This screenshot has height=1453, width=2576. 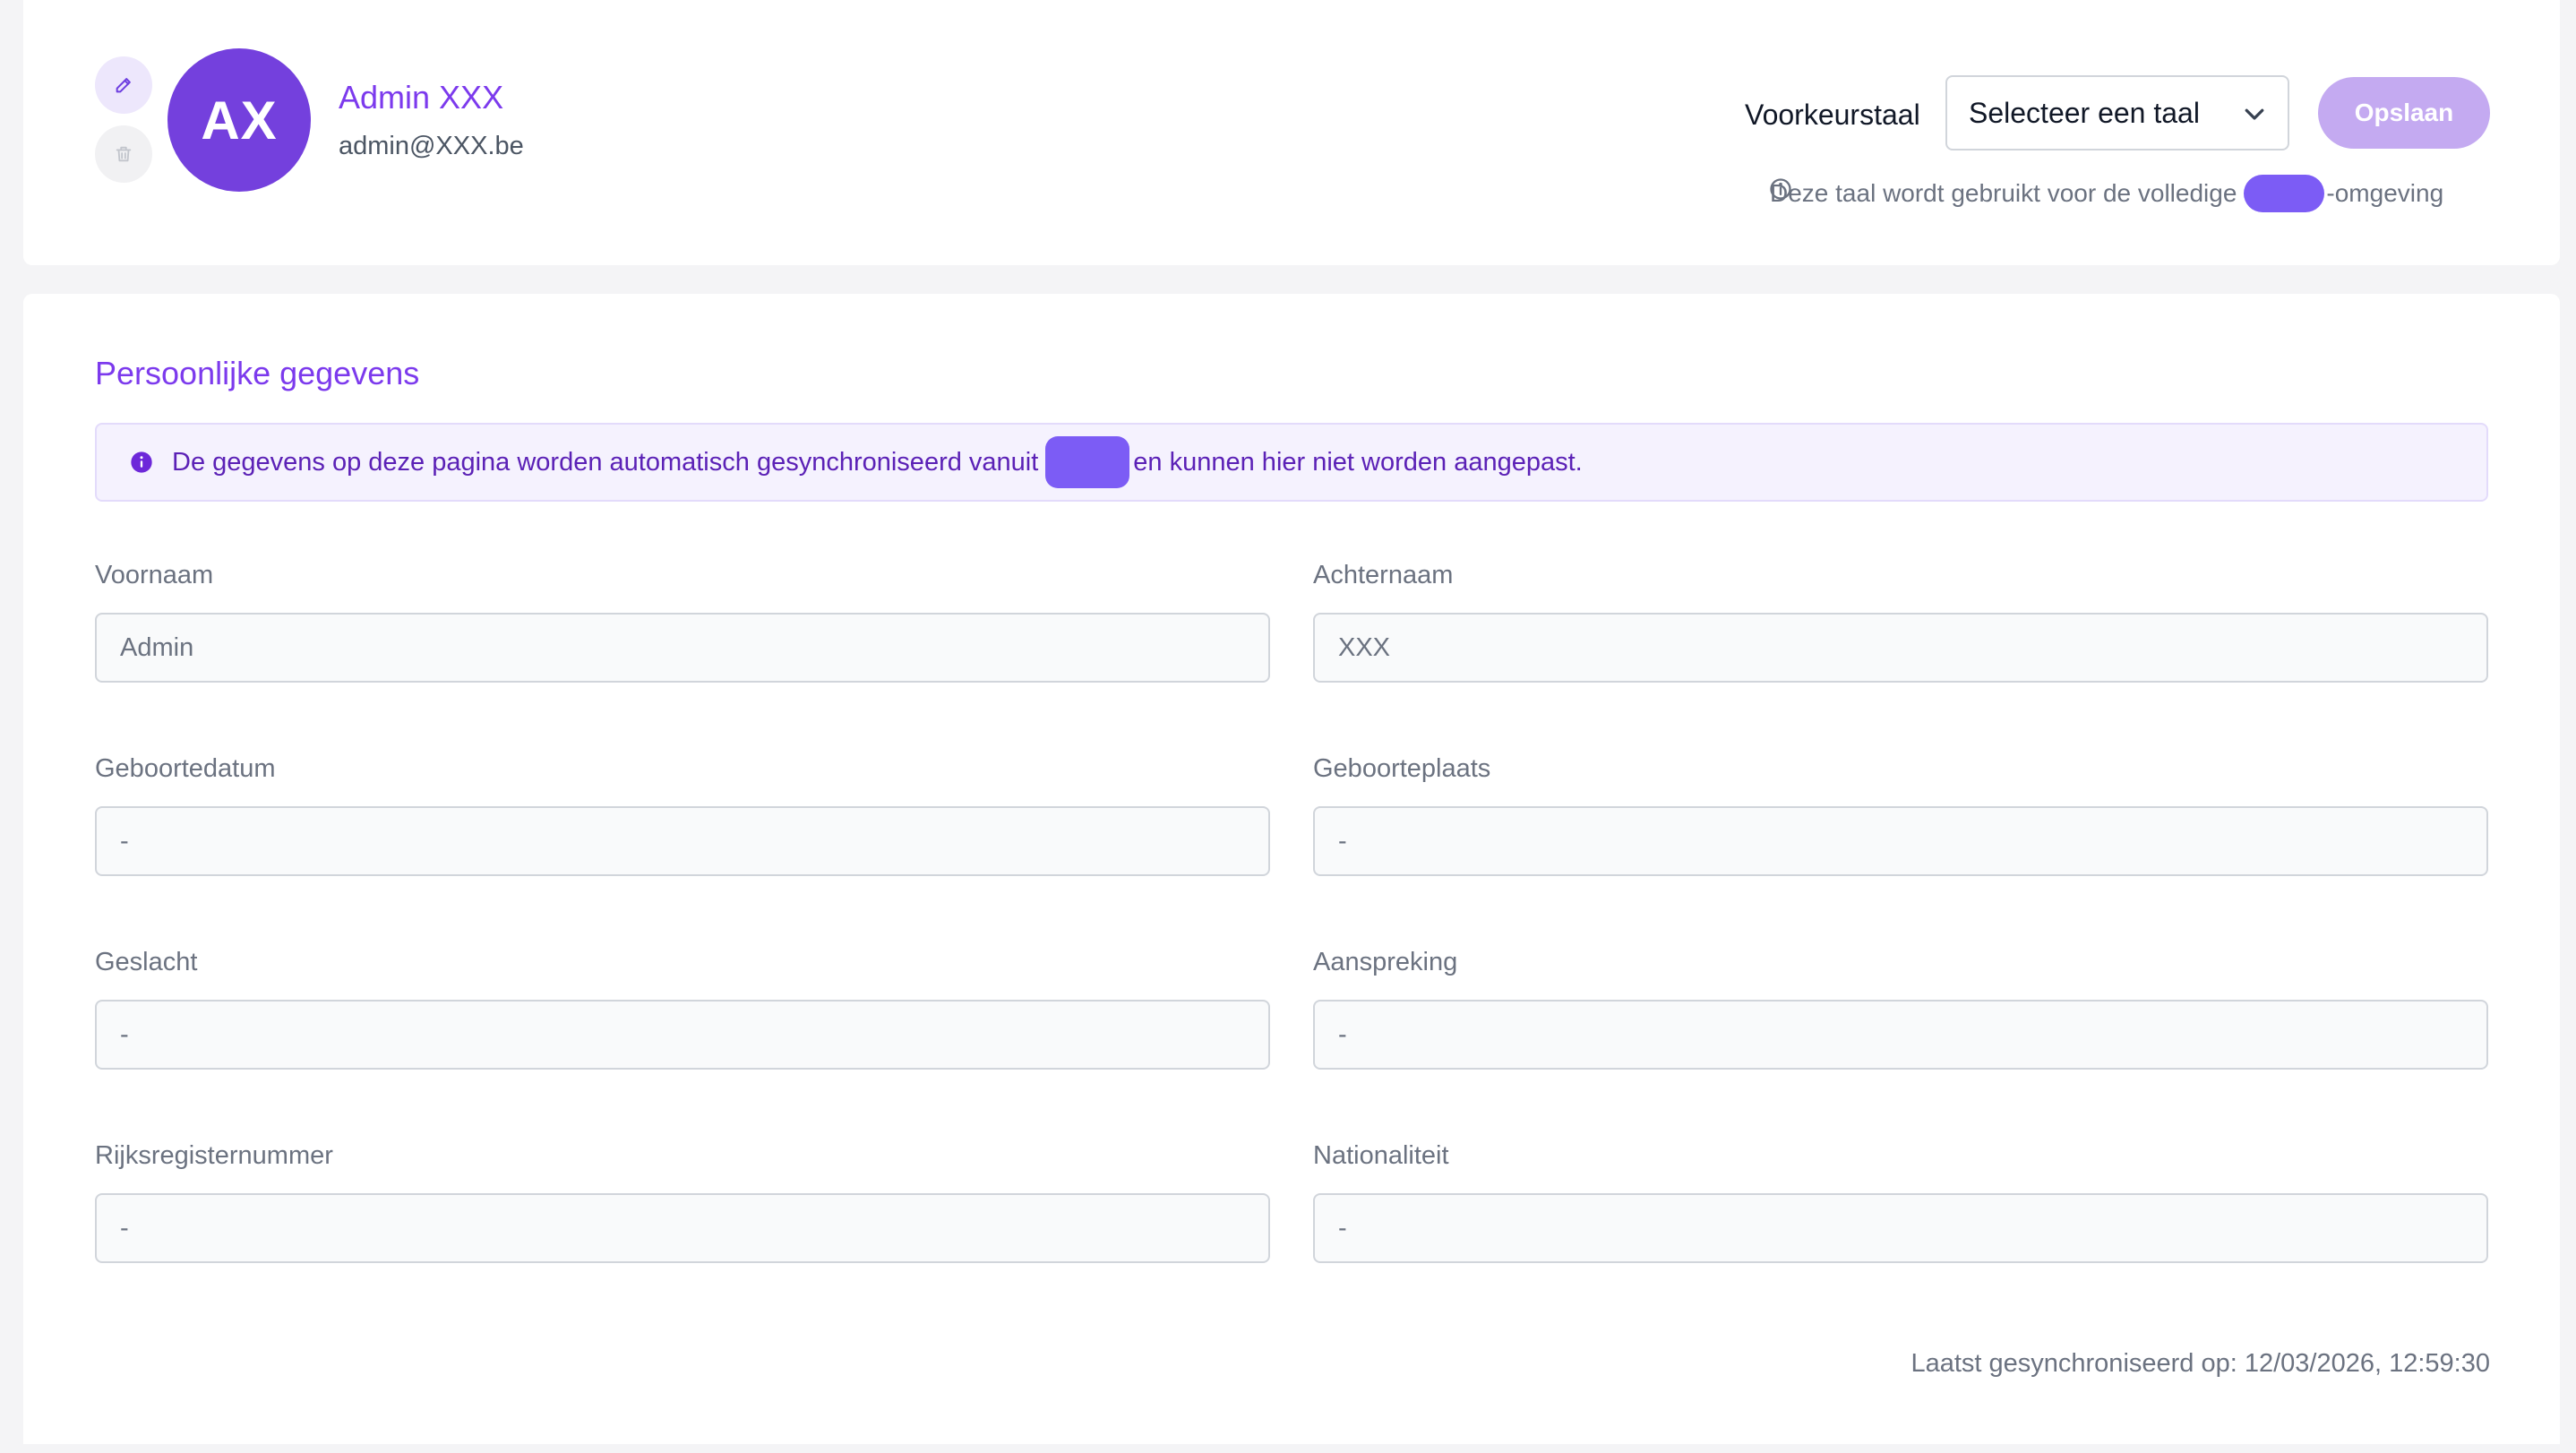 What do you see at coordinates (1900, 1228) in the screenshot?
I see `nationality-field: -` at bounding box center [1900, 1228].